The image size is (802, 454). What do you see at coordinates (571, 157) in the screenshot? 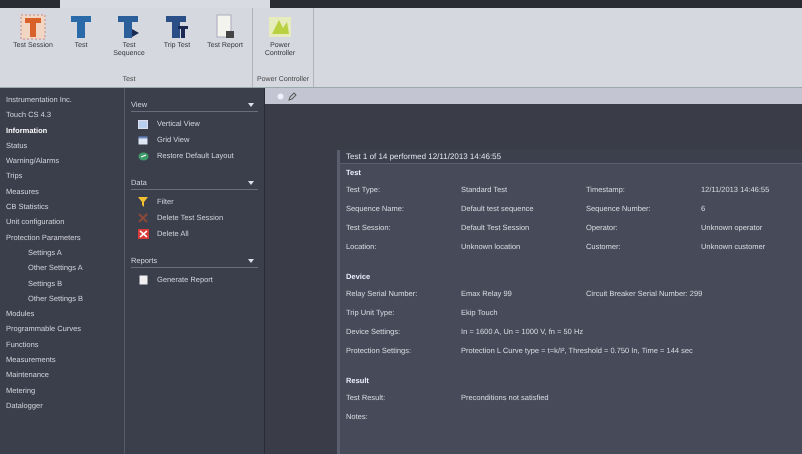
I see `report-title: Test 1 of 14 performed 12/11/2013 14:46:55` at bounding box center [571, 157].